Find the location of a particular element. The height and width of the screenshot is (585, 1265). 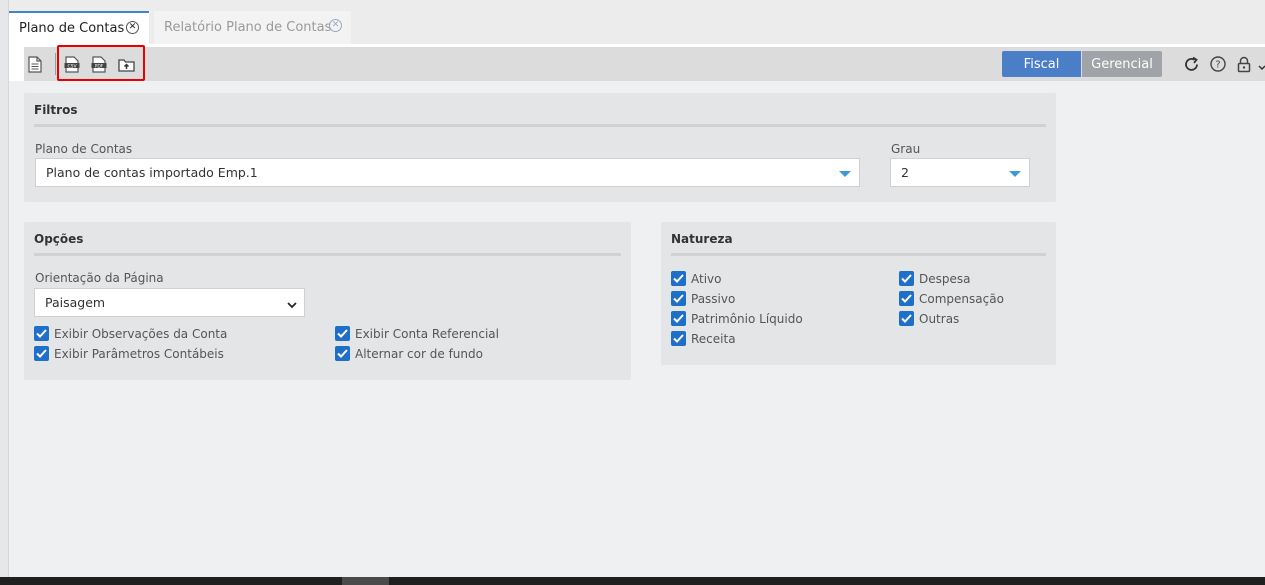

exibir-parametros-checkbox: Exibir Parâmetros Contábeis is located at coordinates (129, 353).